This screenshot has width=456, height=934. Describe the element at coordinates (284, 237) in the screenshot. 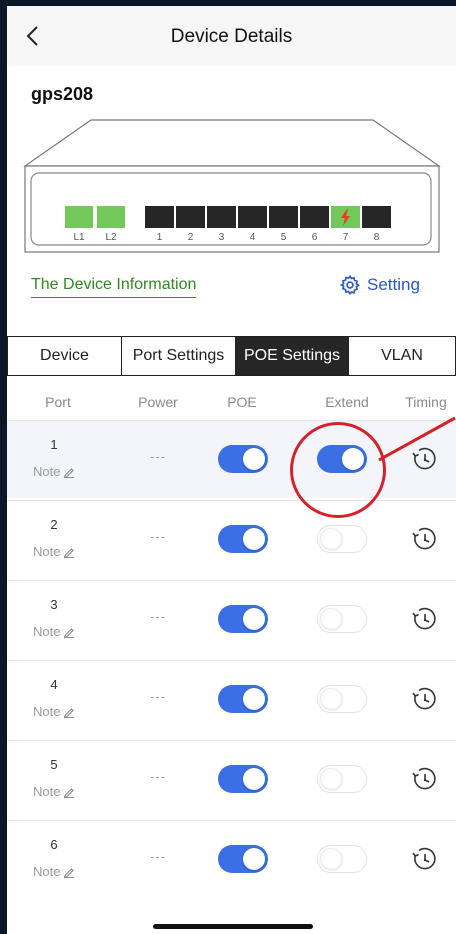

I see `switch-port-label: 5` at that location.